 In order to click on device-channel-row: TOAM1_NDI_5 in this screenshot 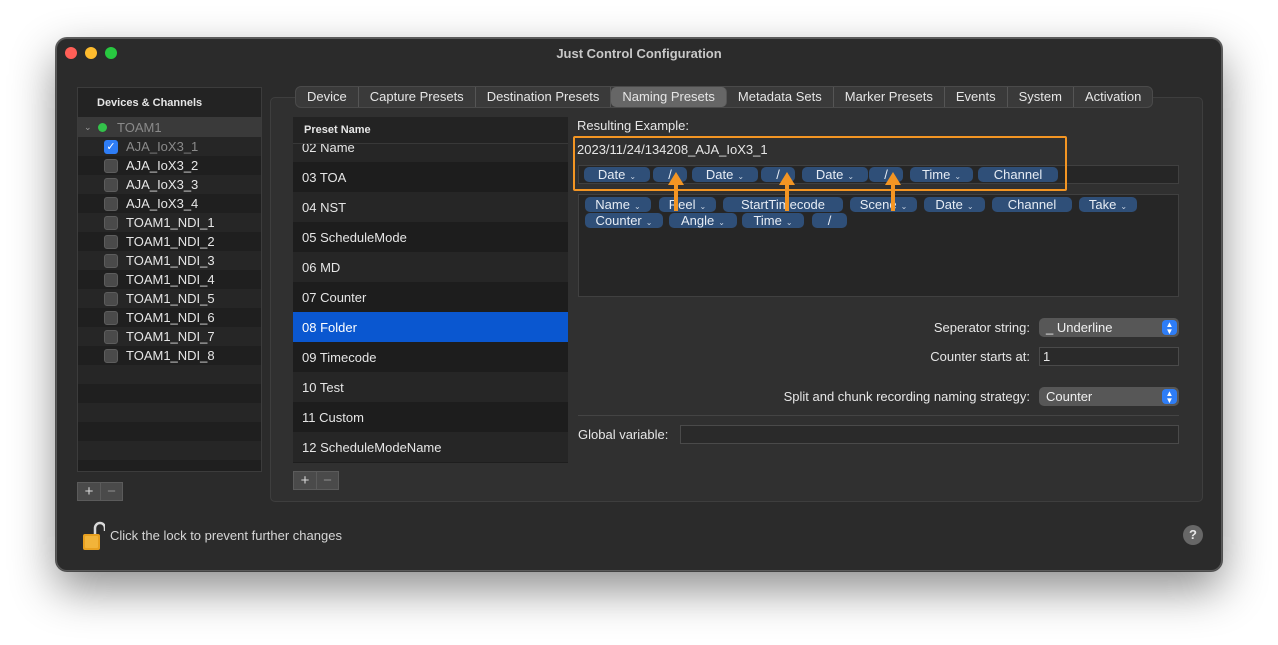, I will do `click(169, 298)`.